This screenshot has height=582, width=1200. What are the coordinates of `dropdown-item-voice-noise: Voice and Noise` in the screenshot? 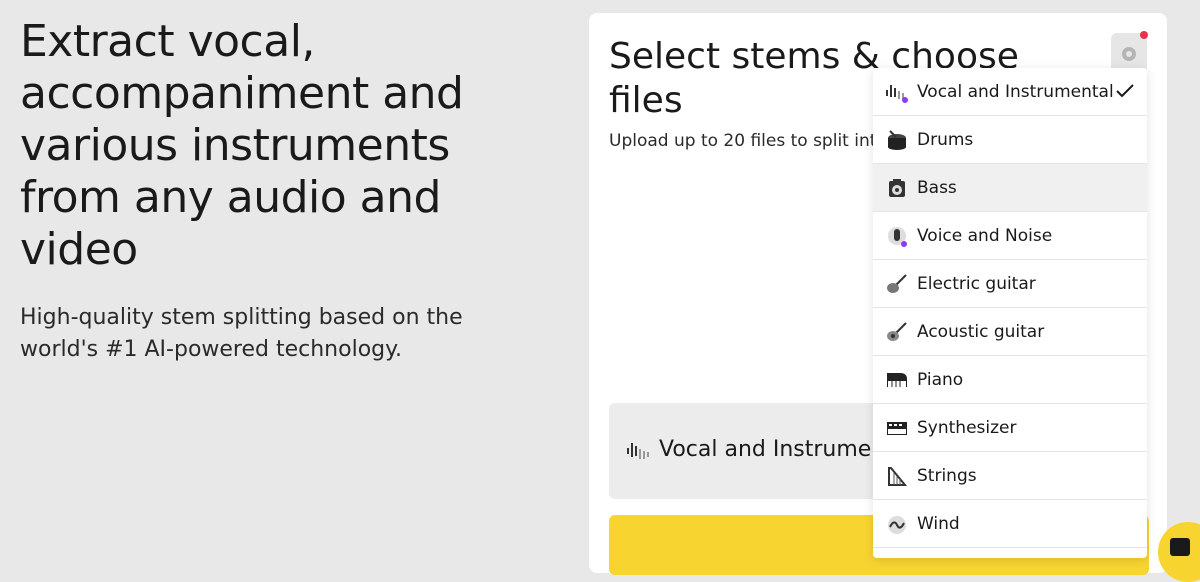 It's located at (1010, 236).